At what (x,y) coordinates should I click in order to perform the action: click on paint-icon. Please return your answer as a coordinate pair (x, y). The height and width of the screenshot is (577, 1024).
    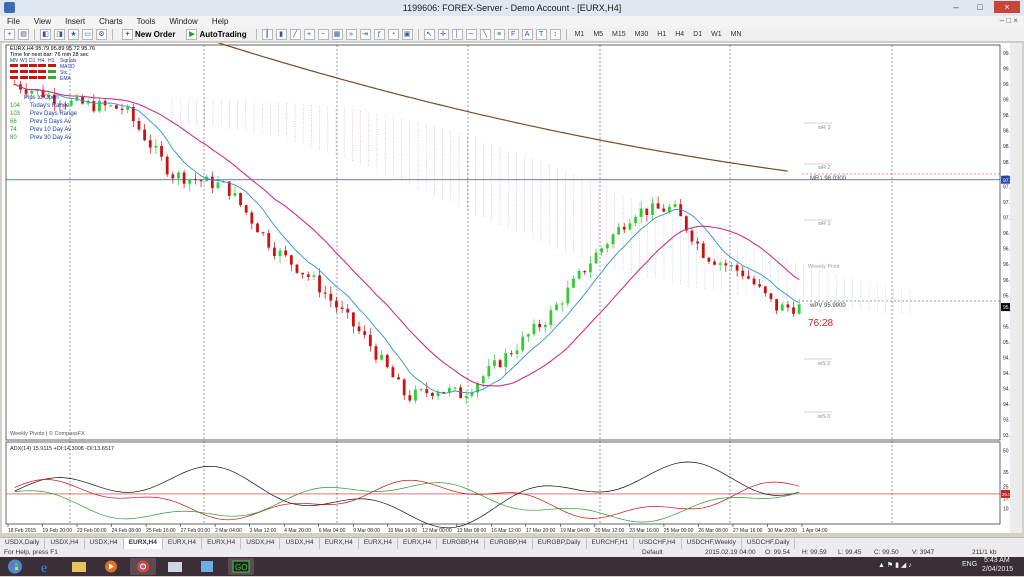
    Looking at the image, I should click on (207, 566).